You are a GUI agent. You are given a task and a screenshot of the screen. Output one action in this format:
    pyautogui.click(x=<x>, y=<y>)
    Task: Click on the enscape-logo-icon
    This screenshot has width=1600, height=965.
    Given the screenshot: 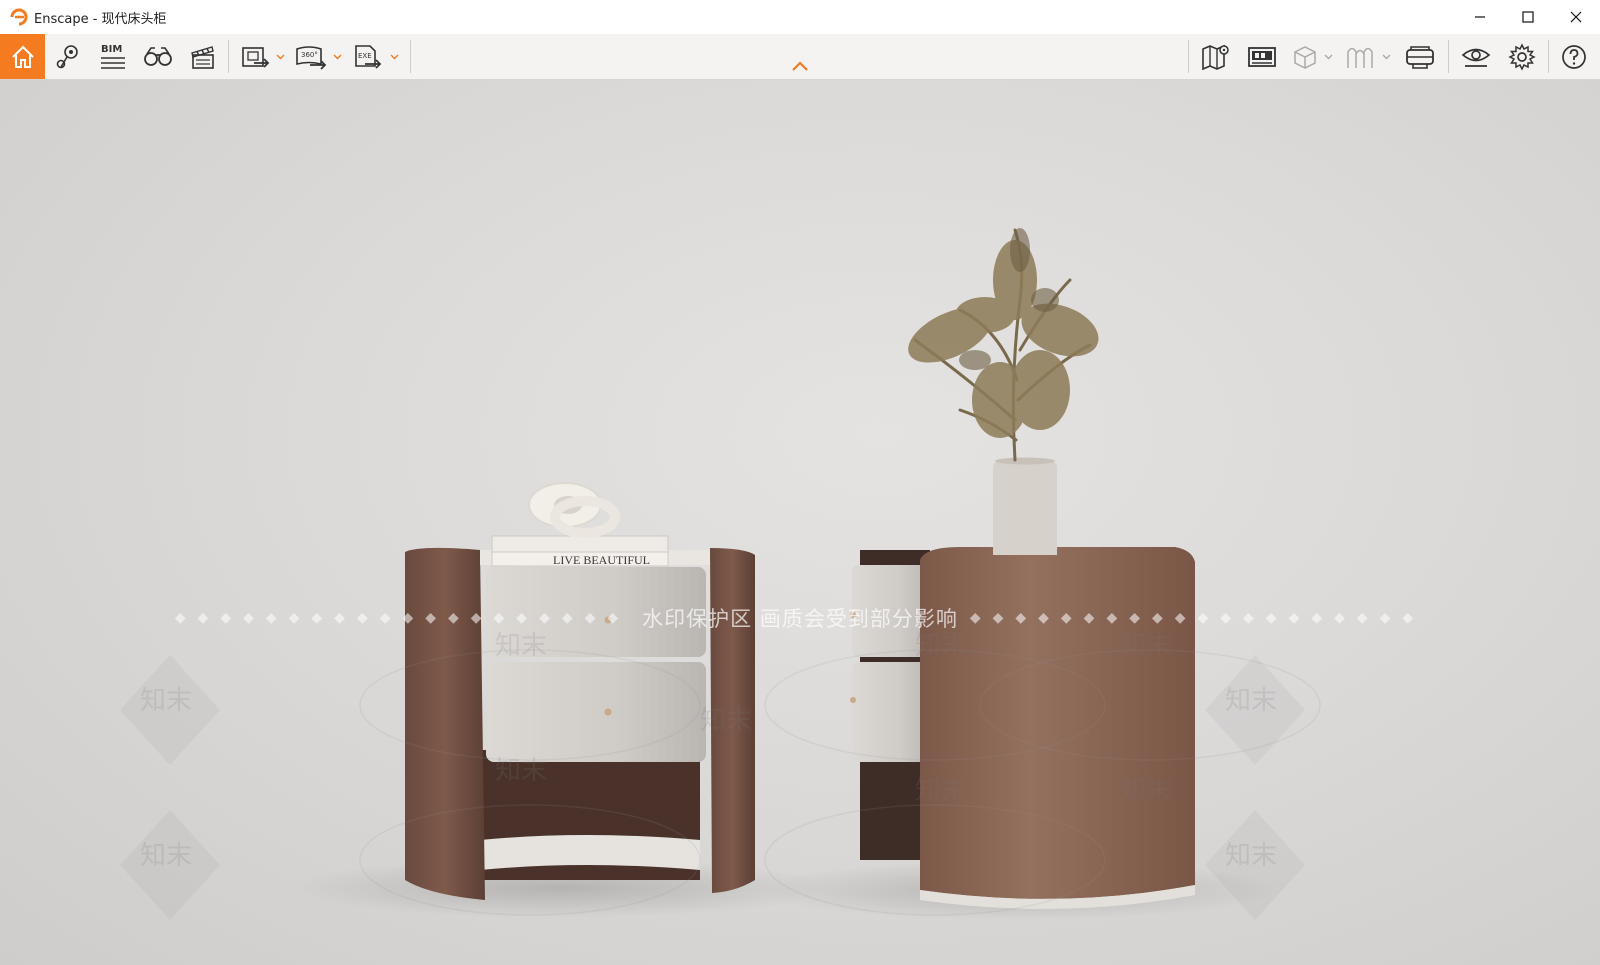 What is the action you would take?
    pyautogui.click(x=19, y=17)
    